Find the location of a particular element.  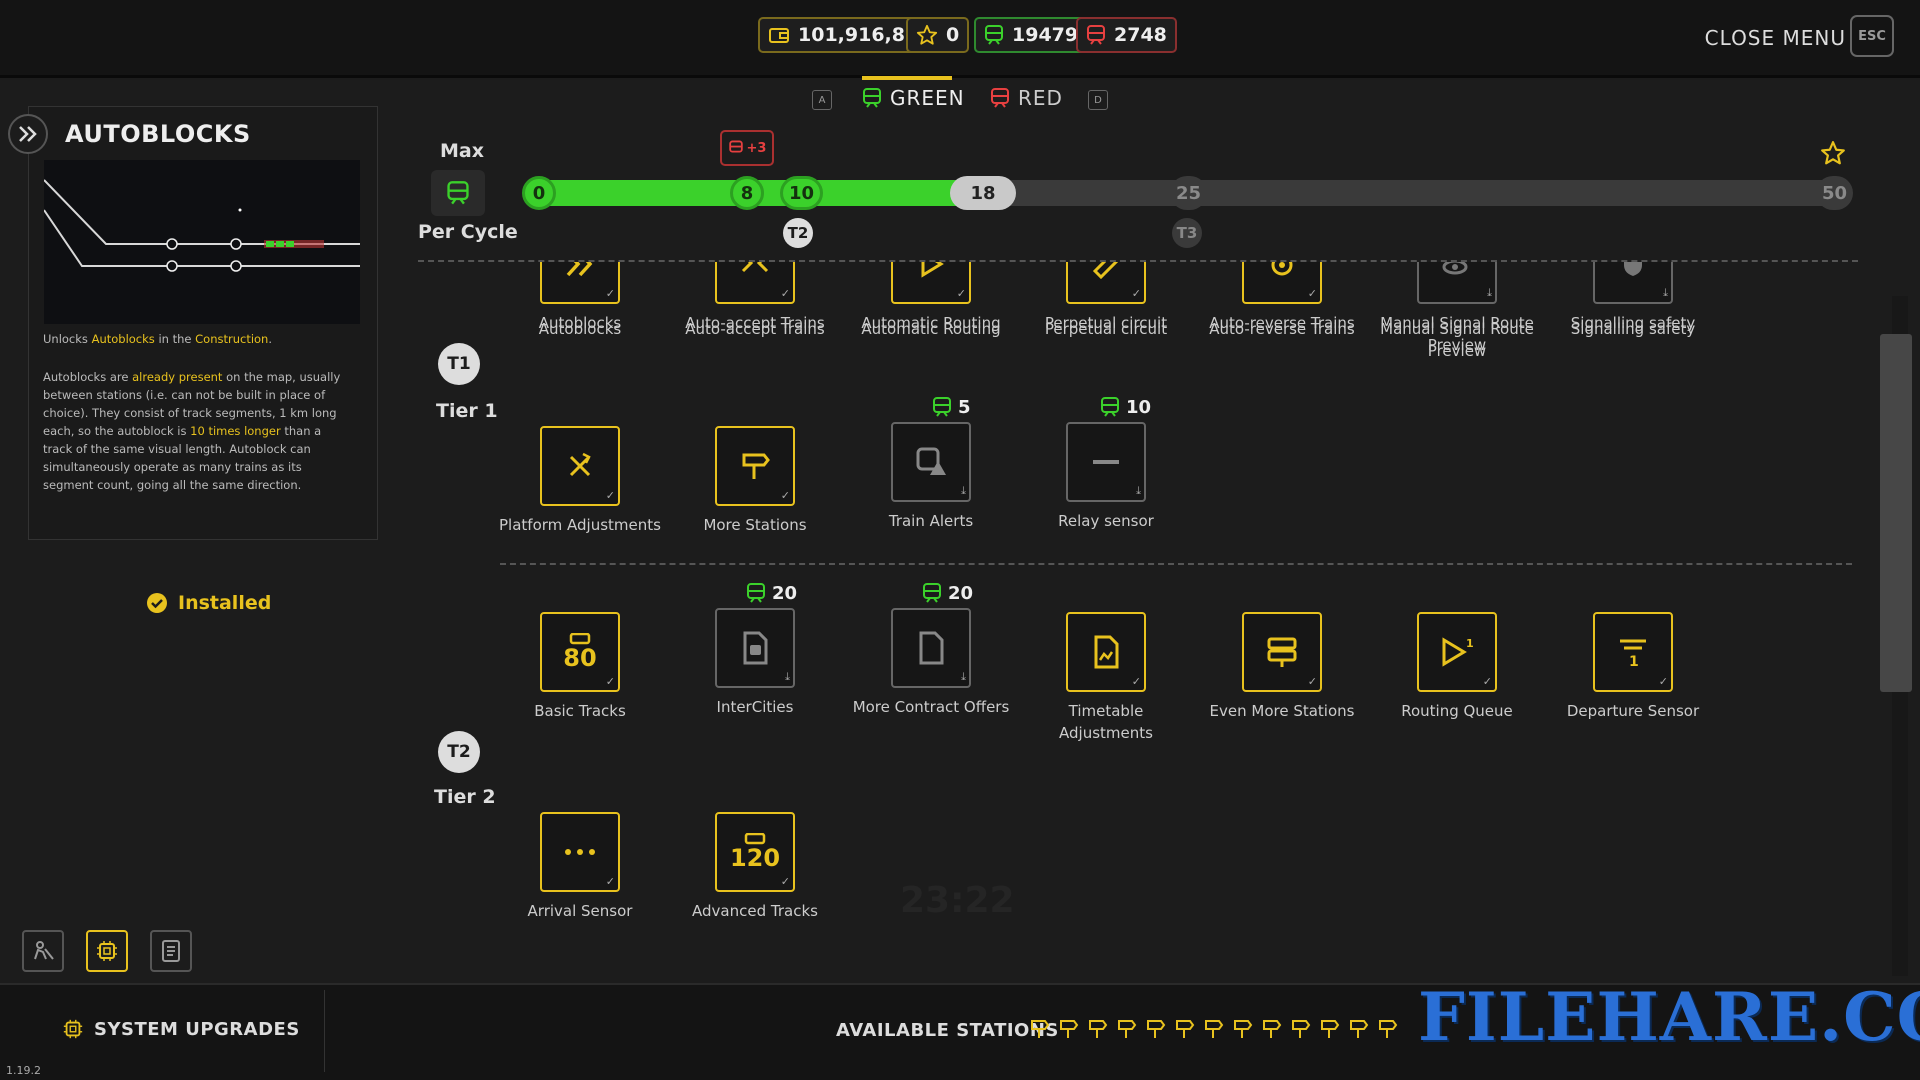

scrollbar-thumb is located at coordinates (1896, 513).